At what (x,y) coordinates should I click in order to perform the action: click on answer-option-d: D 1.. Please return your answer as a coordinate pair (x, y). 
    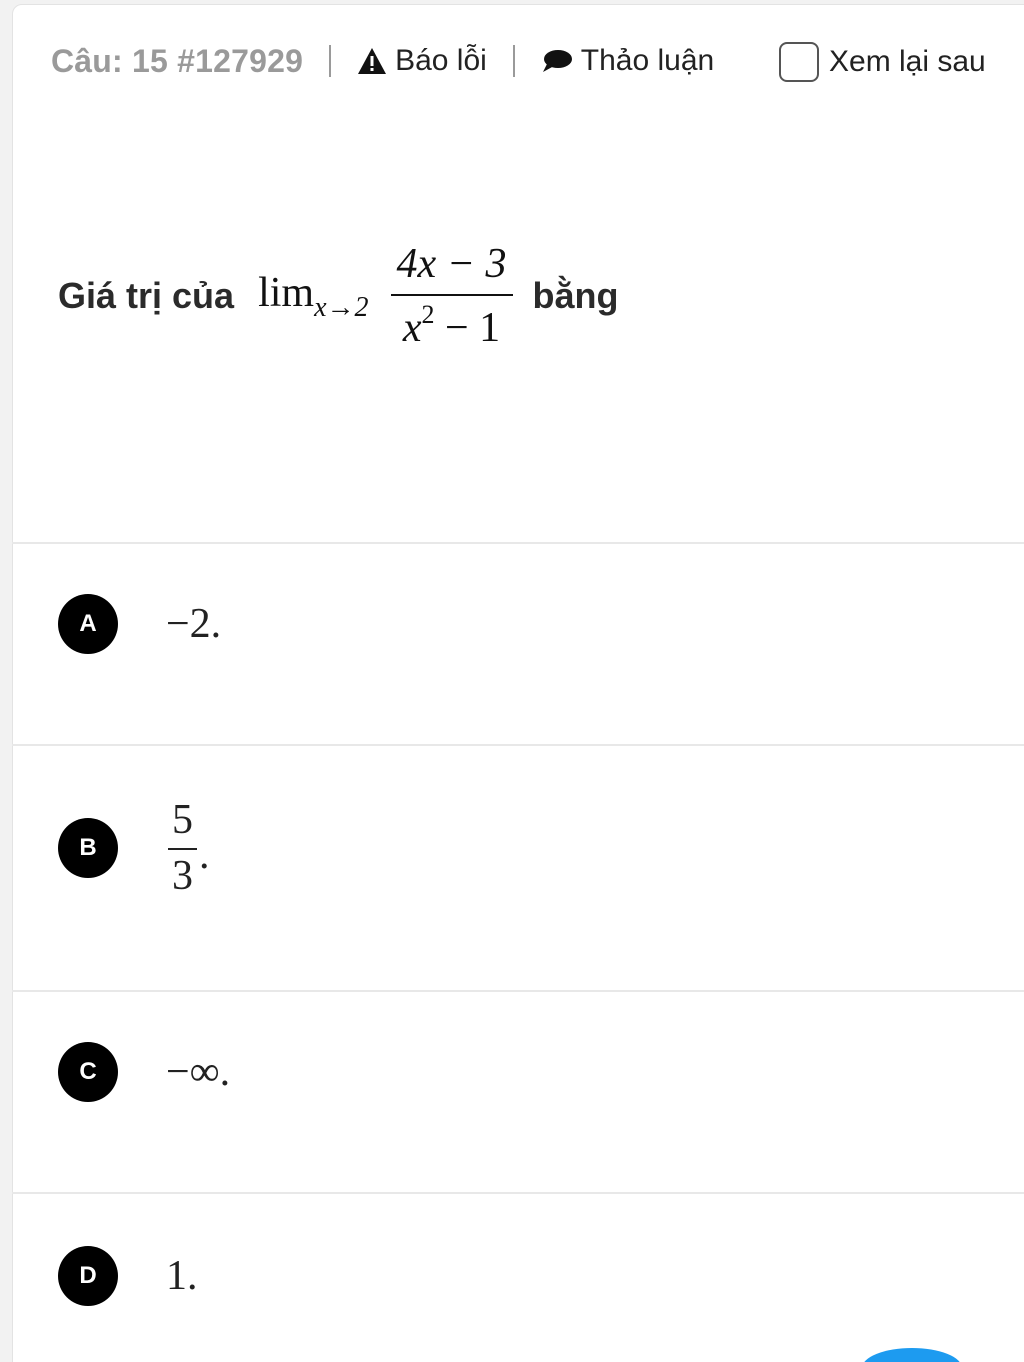
    Looking at the image, I should click on (128, 1276).